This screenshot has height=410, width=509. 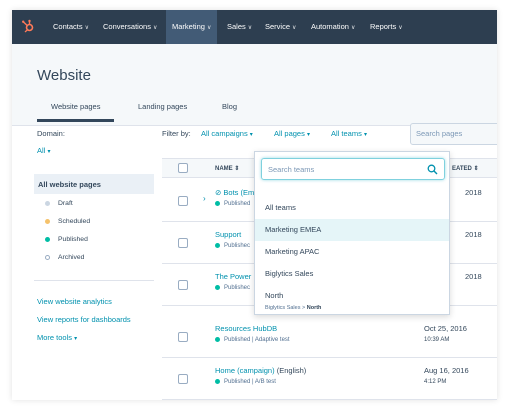 What do you see at coordinates (365, 135) in the screenshot?
I see `caret-up-icon: ▾` at bounding box center [365, 135].